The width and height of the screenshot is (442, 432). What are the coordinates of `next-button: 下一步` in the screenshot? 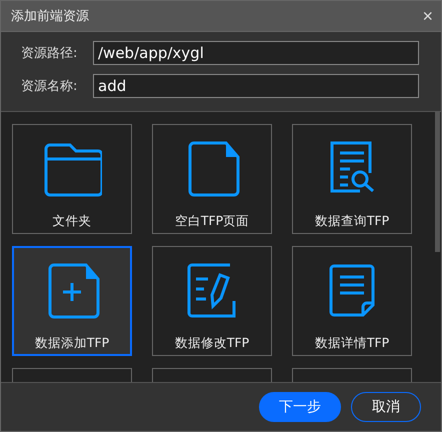 It's located at (300, 407).